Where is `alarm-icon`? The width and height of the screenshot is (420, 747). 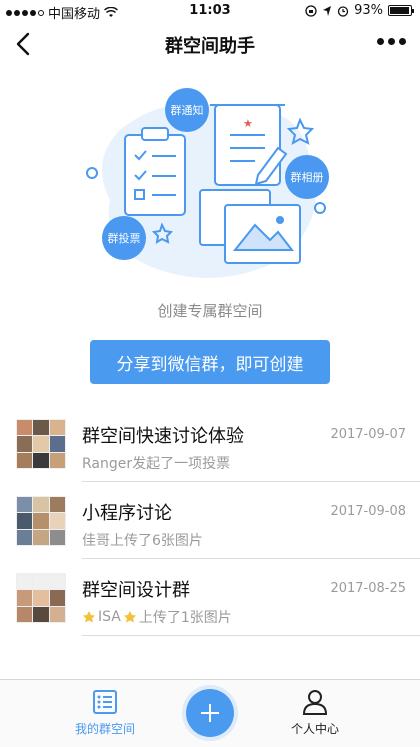
alarm-icon is located at coordinates (343, 11).